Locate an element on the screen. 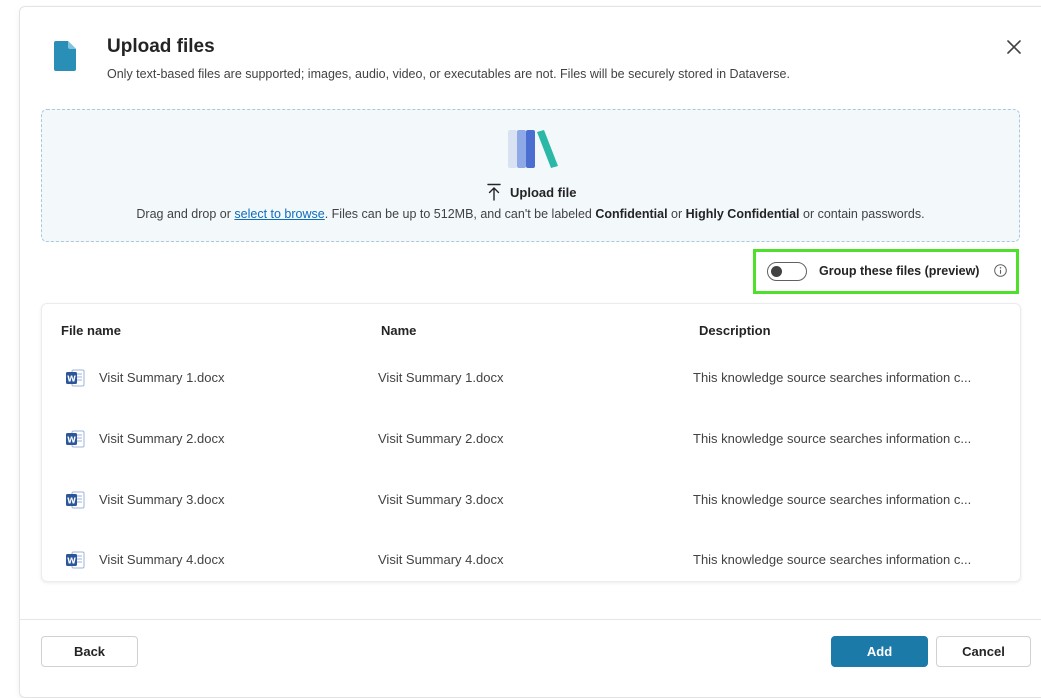 The width and height of the screenshot is (1041, 698). footer-divider is located at coordinates (530, 619).